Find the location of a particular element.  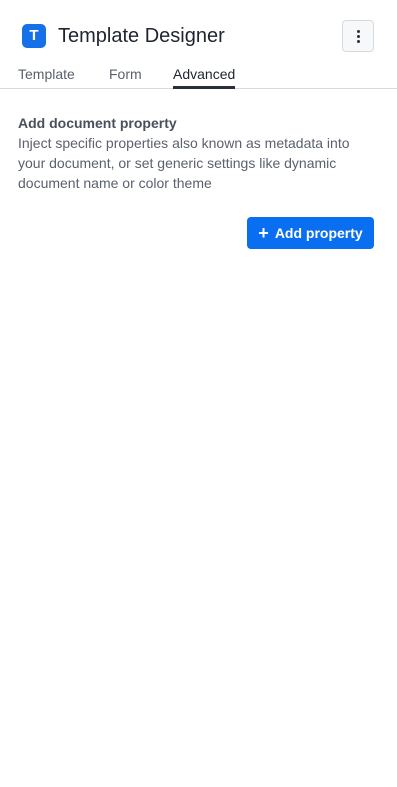

more-options-button is located at coordinates (358, 36).